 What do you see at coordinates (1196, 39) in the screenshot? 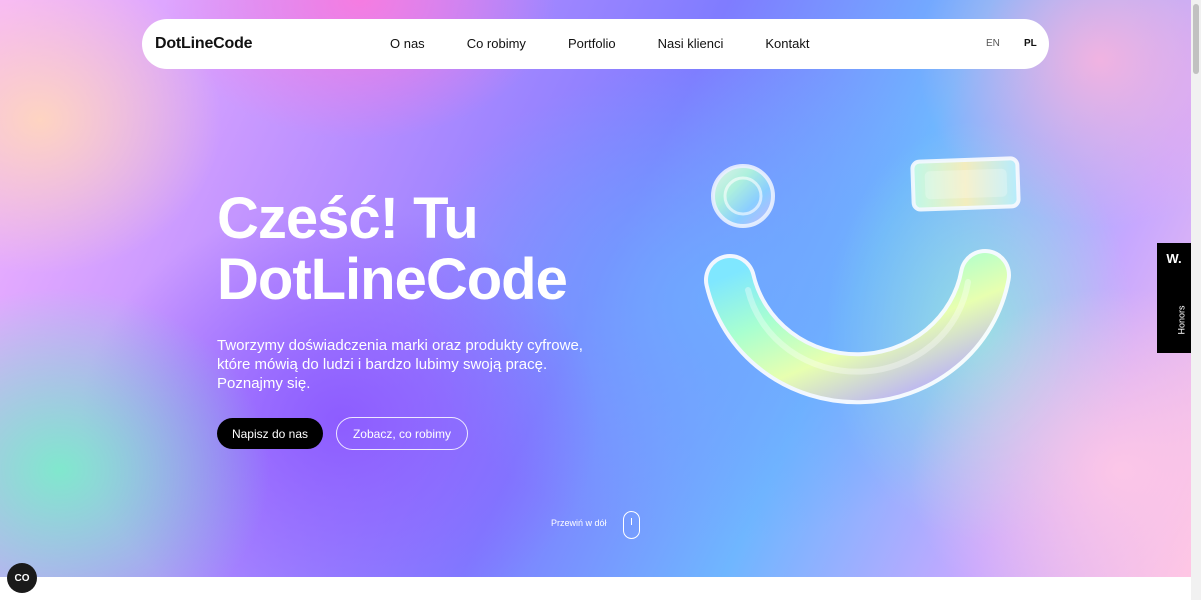
I see `scrollbar-thumb` at bounding box center [1196, 39].